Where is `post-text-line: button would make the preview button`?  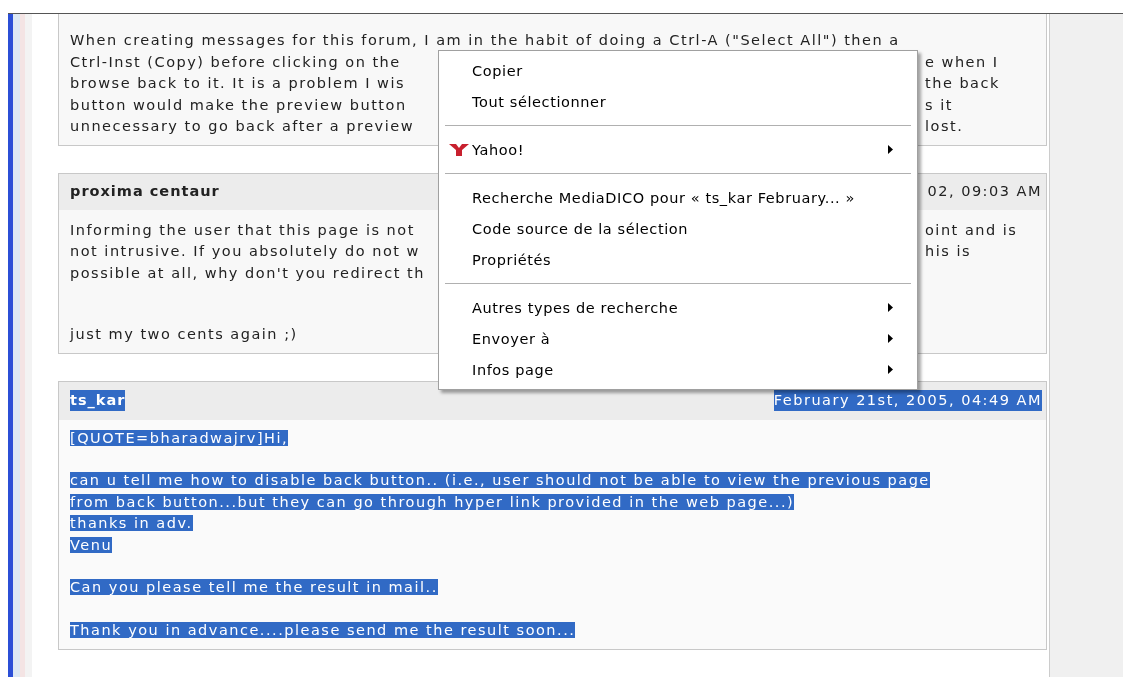
post-text-line: button would make the preview button is located at coordinates (238, 105).